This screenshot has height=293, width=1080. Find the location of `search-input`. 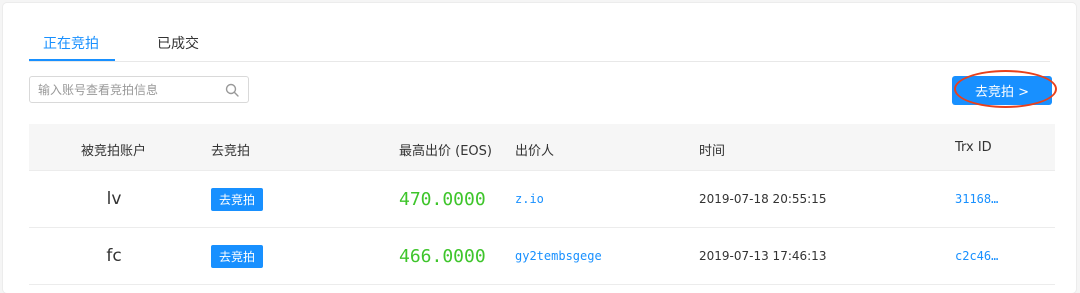

search-input is located at coordinates (128, 89).